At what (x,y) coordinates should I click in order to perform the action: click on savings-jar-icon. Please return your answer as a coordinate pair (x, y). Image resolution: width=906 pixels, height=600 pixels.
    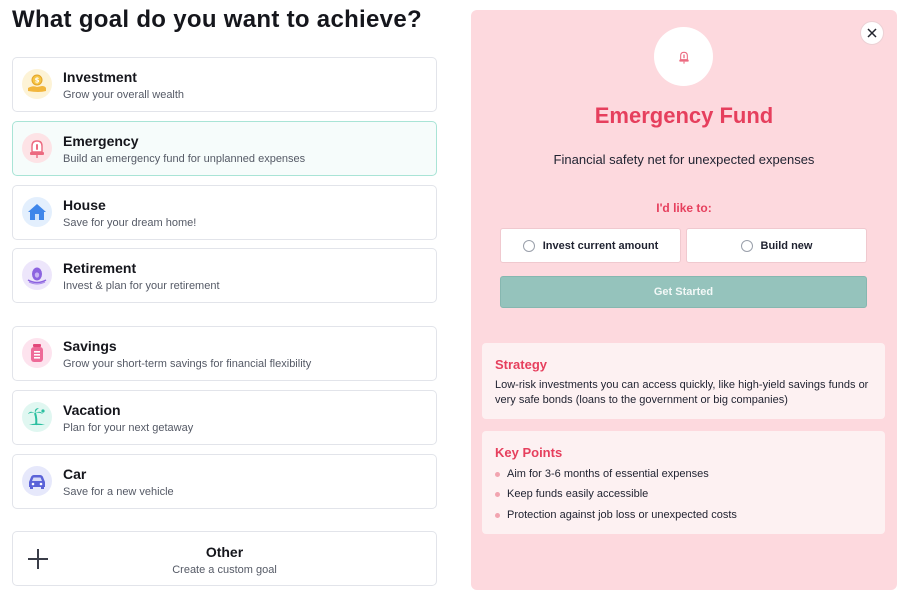
    Looking at the image, I should click on (37, 353).